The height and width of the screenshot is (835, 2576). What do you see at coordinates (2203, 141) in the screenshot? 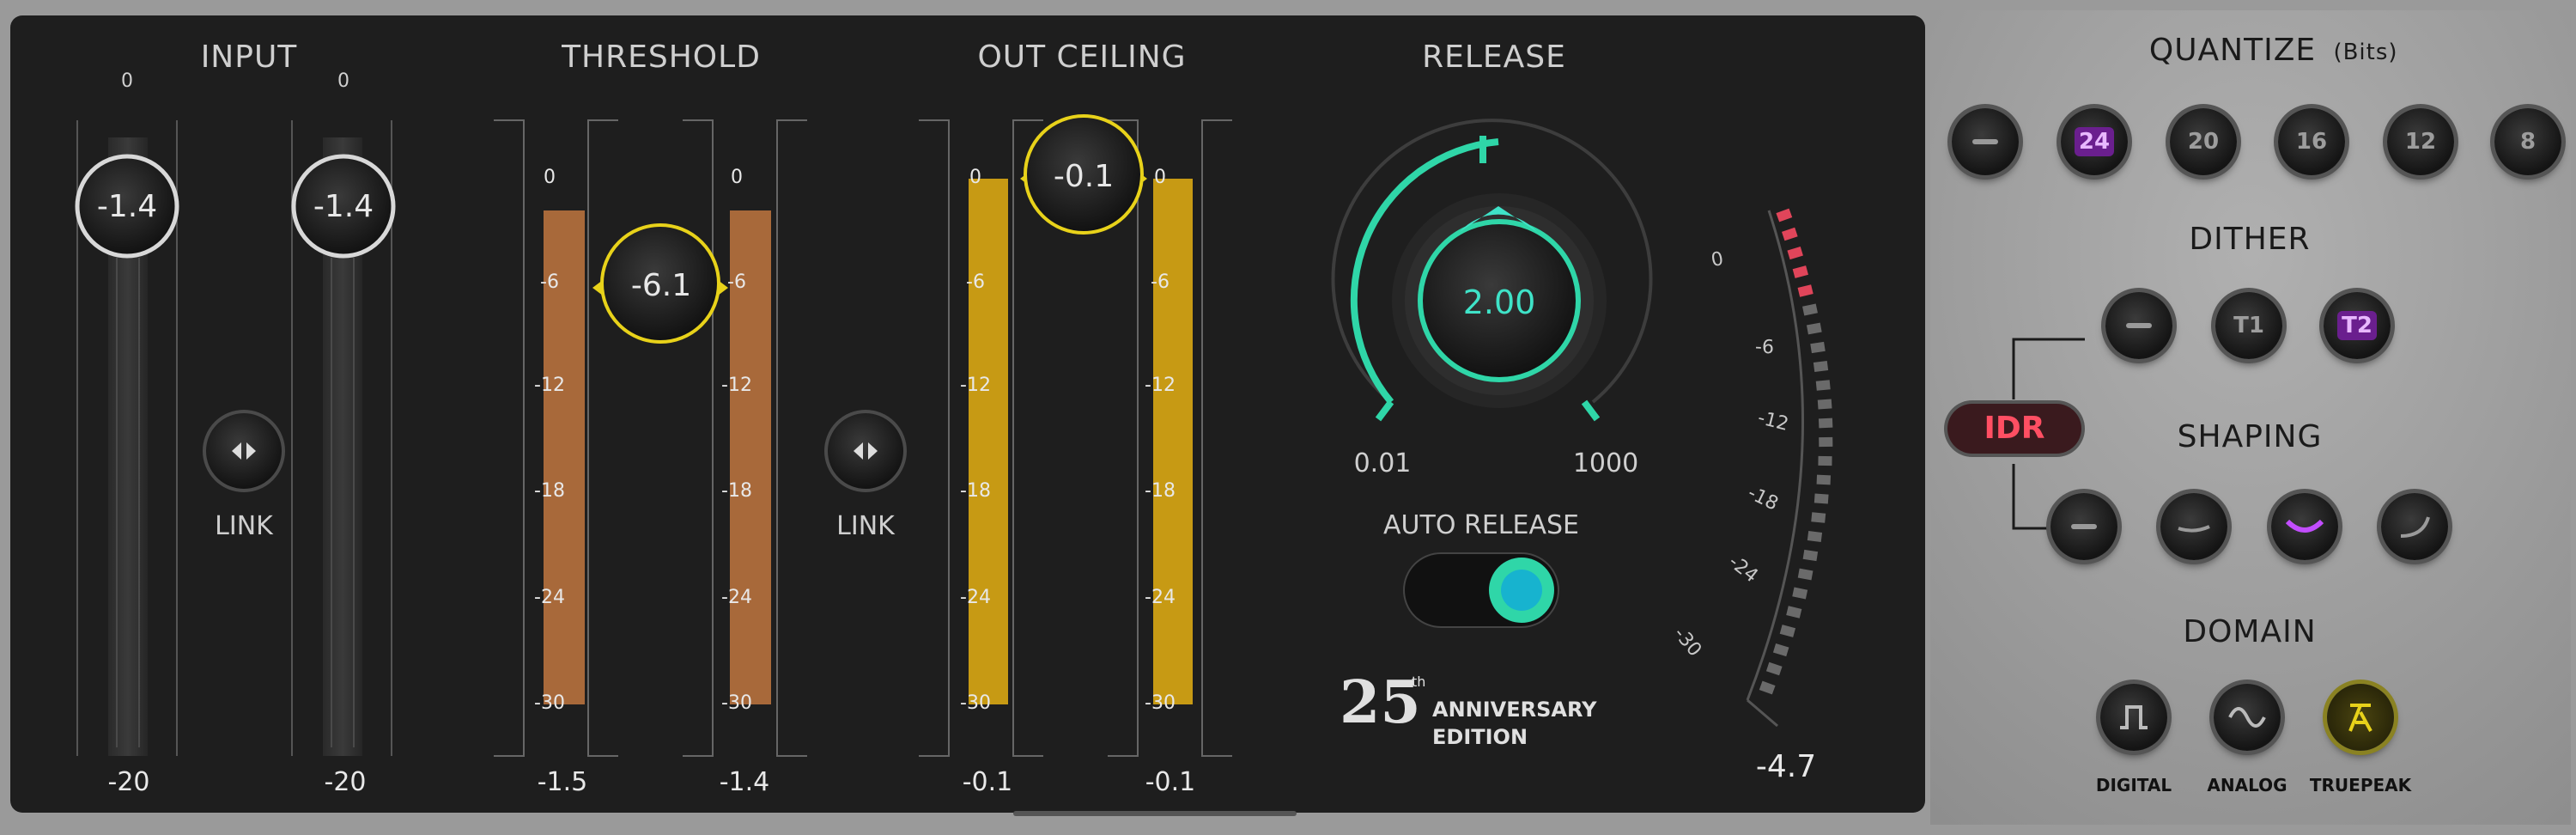
I see `quantize-button: 20` at bounding box center [2203, 141].